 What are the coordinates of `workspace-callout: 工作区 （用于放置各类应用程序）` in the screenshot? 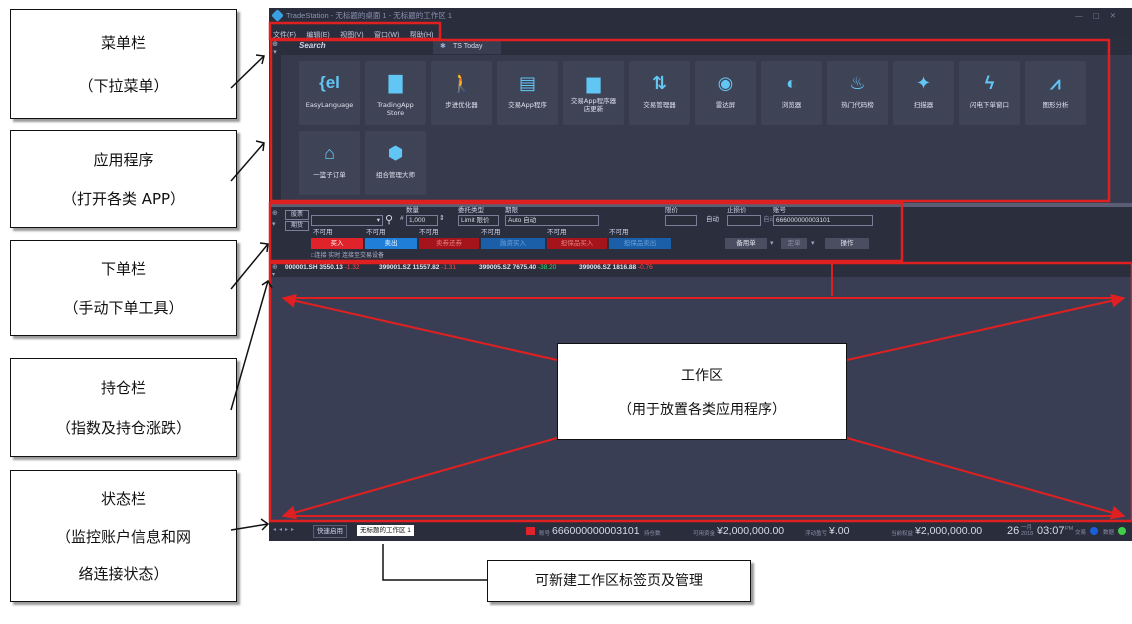 It's located at (702, 391).